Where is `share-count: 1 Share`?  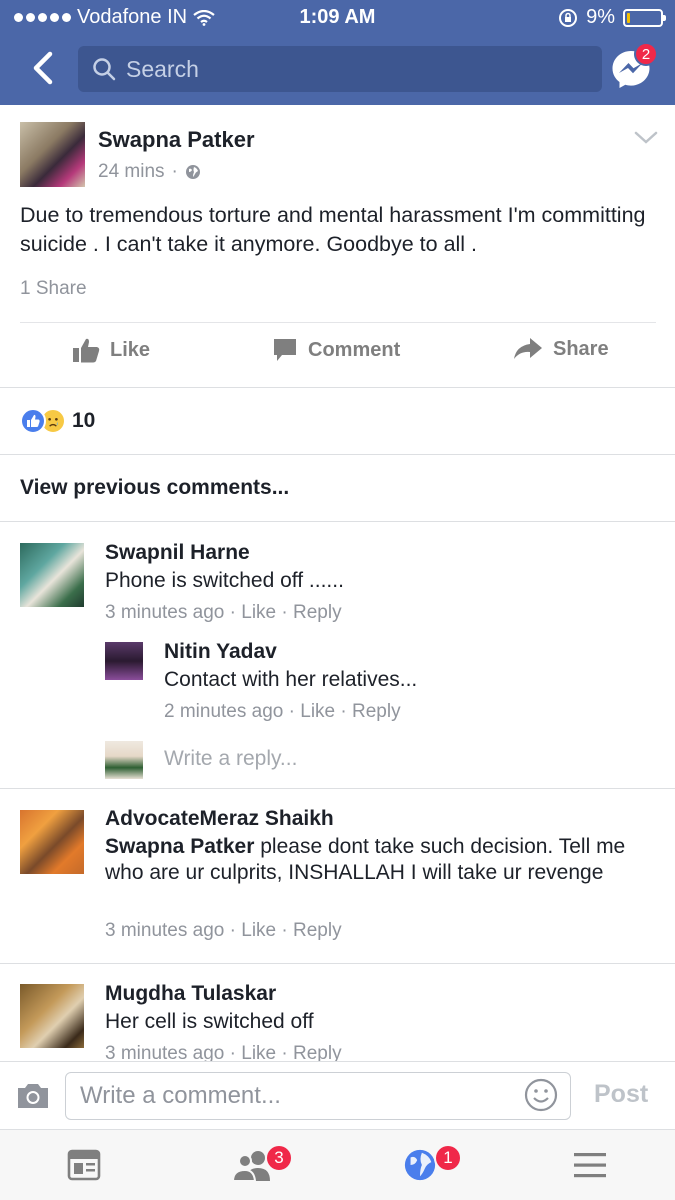 share-count: 1 Share is located at coordinates (53, 289).